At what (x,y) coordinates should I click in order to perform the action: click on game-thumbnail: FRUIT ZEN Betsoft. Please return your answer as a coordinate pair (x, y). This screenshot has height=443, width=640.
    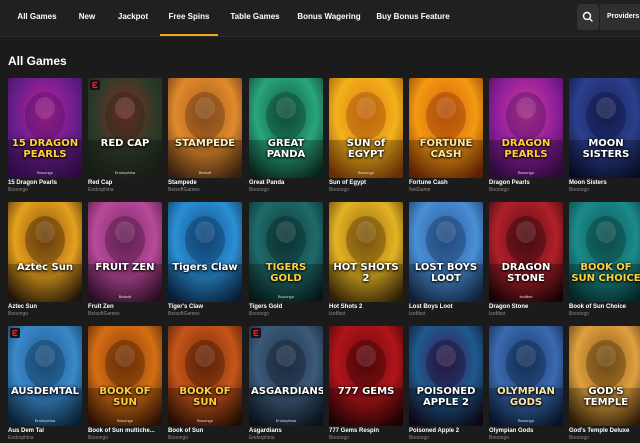
    Looking at the image, I should click on (125, 252).